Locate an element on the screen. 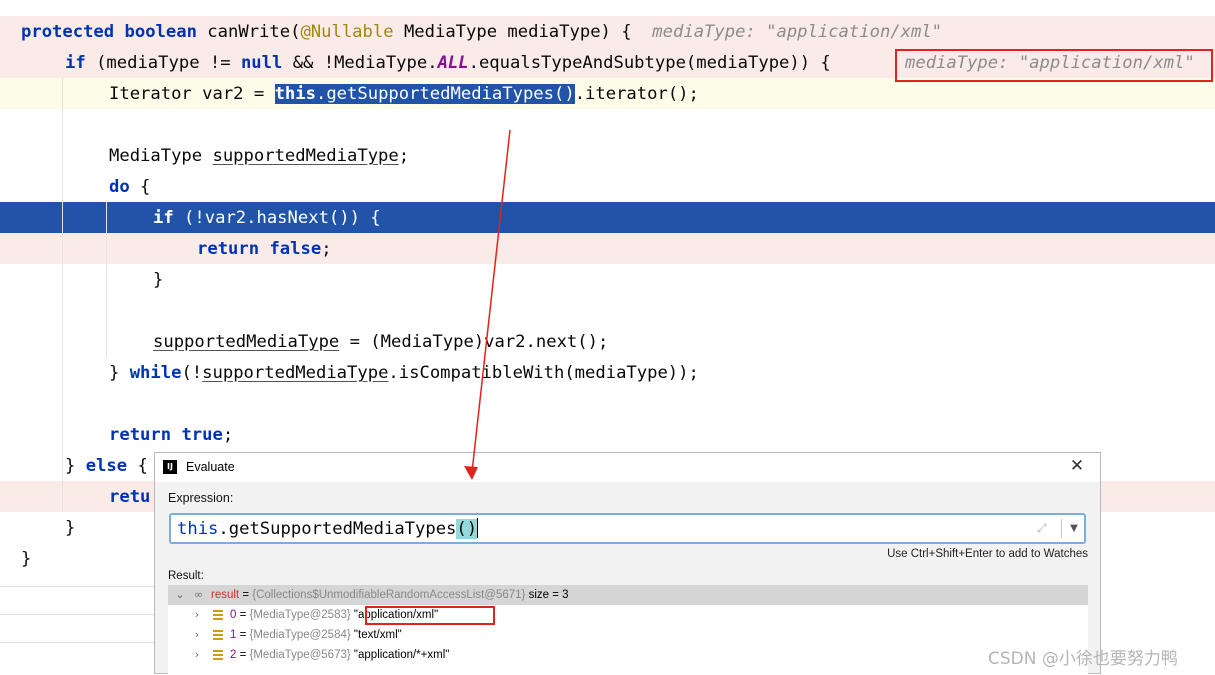 The image size is (1215, 675). watermark: CSDN @小徐也要努力鸭 is located at coordinates (1083, 659).